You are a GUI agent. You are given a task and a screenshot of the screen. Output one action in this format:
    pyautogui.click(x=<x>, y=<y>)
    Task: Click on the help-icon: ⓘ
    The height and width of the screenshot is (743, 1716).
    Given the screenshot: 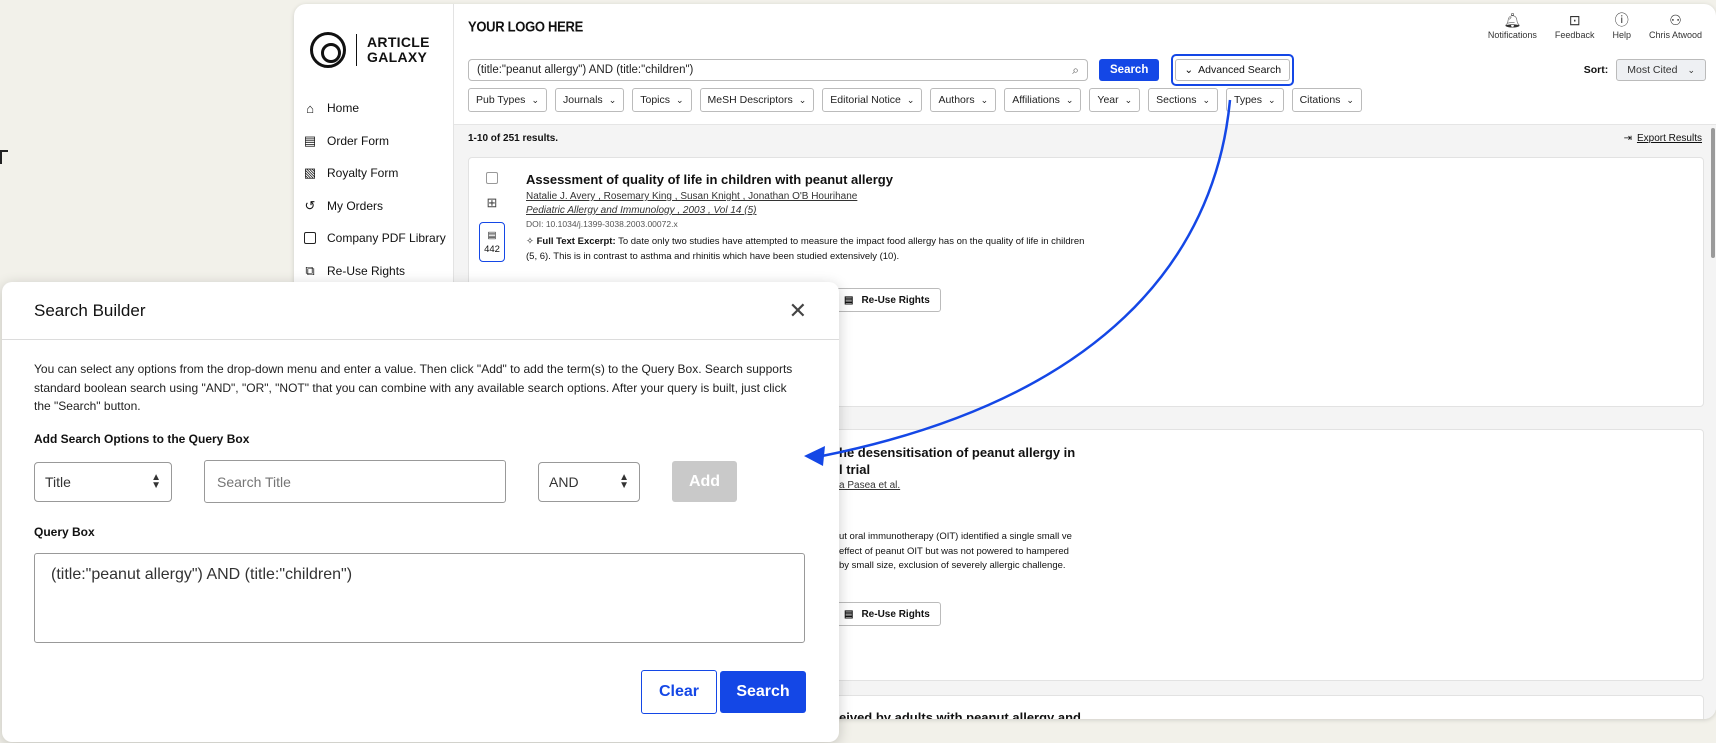 What is the action you would take?
    pyautogui.click(x=1621, y=19)
    